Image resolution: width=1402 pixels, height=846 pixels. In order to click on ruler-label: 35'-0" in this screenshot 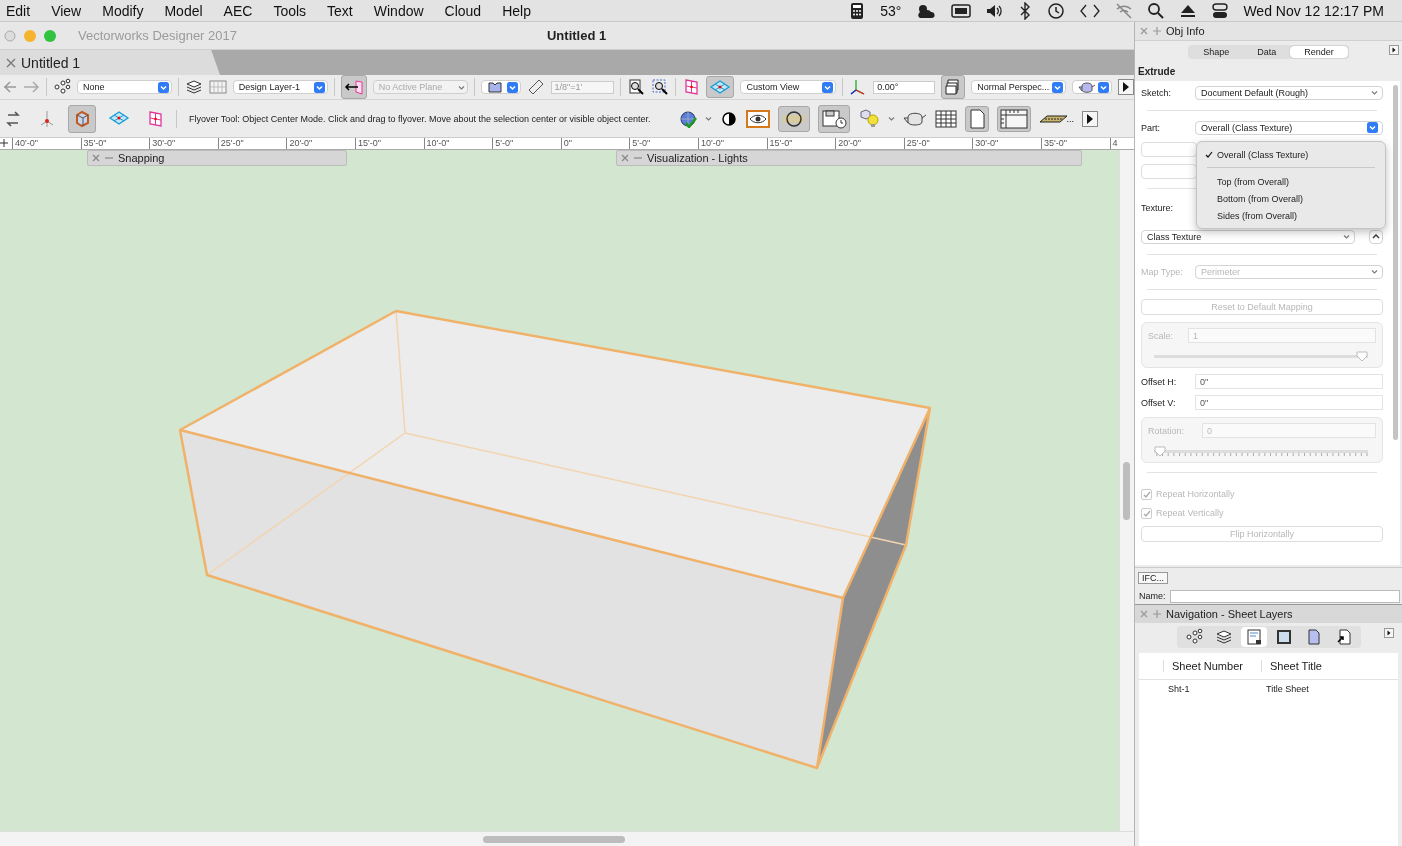, I will do `click(115, 143)`.